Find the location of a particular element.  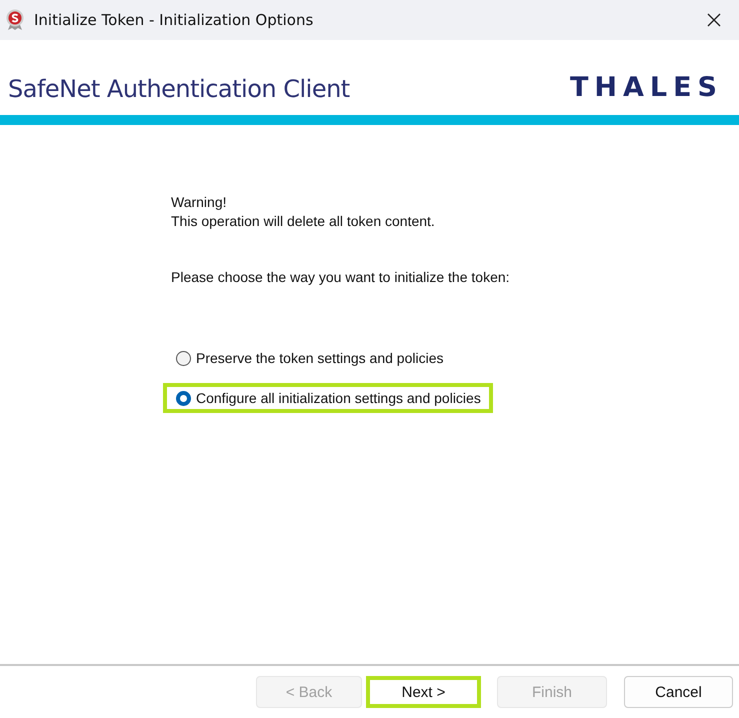

radio-option: Configure all initialization settings and policies is located at coordinates (328, 398).